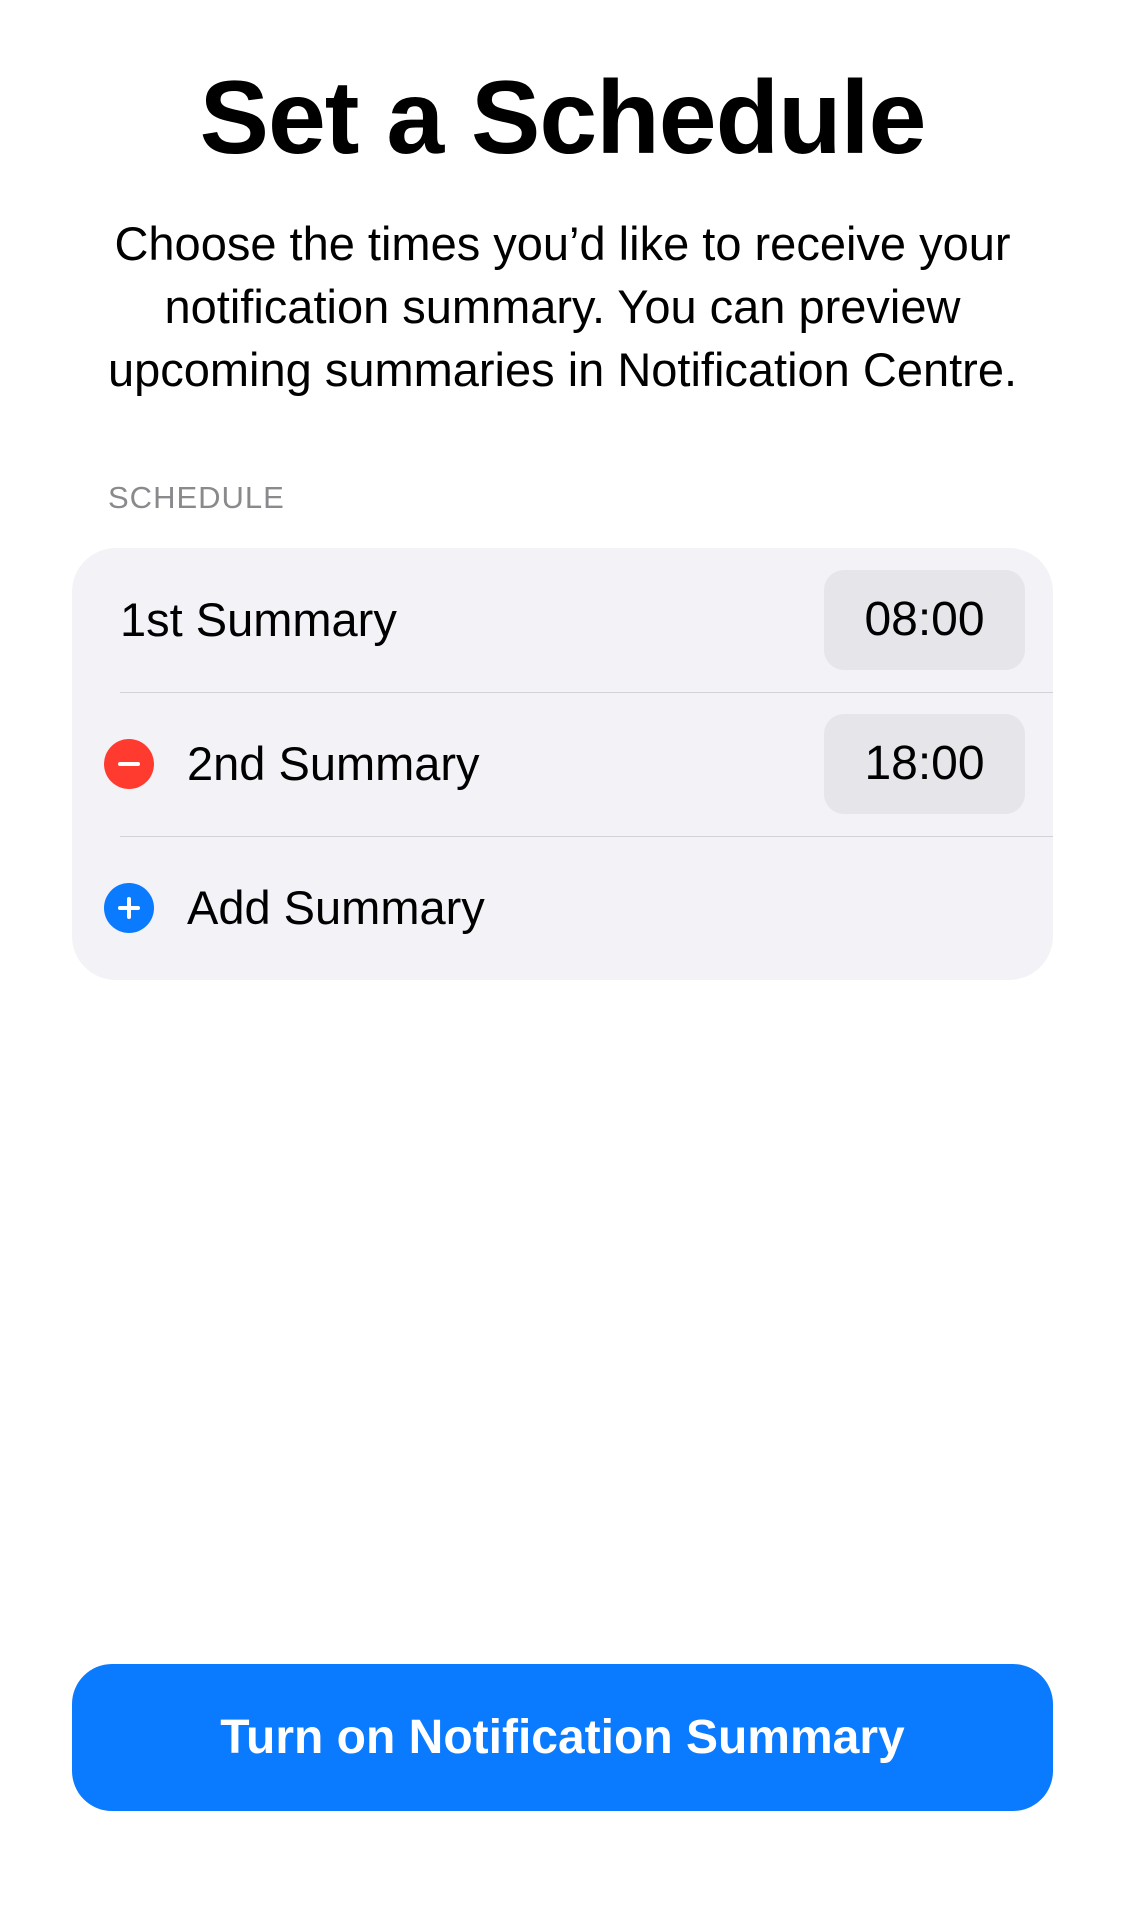  Describe the element at coordinates (129, 764) in the screenshot. I see `remove-circle-icon` at that location.